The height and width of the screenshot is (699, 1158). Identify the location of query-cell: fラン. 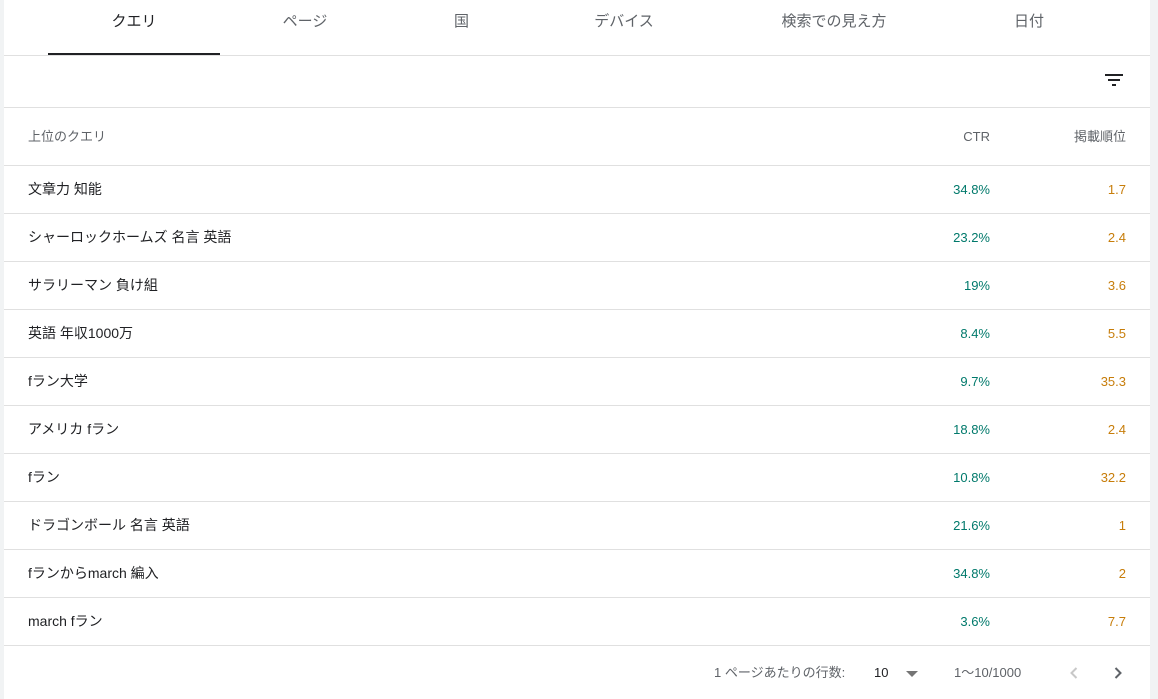
(44, 477).